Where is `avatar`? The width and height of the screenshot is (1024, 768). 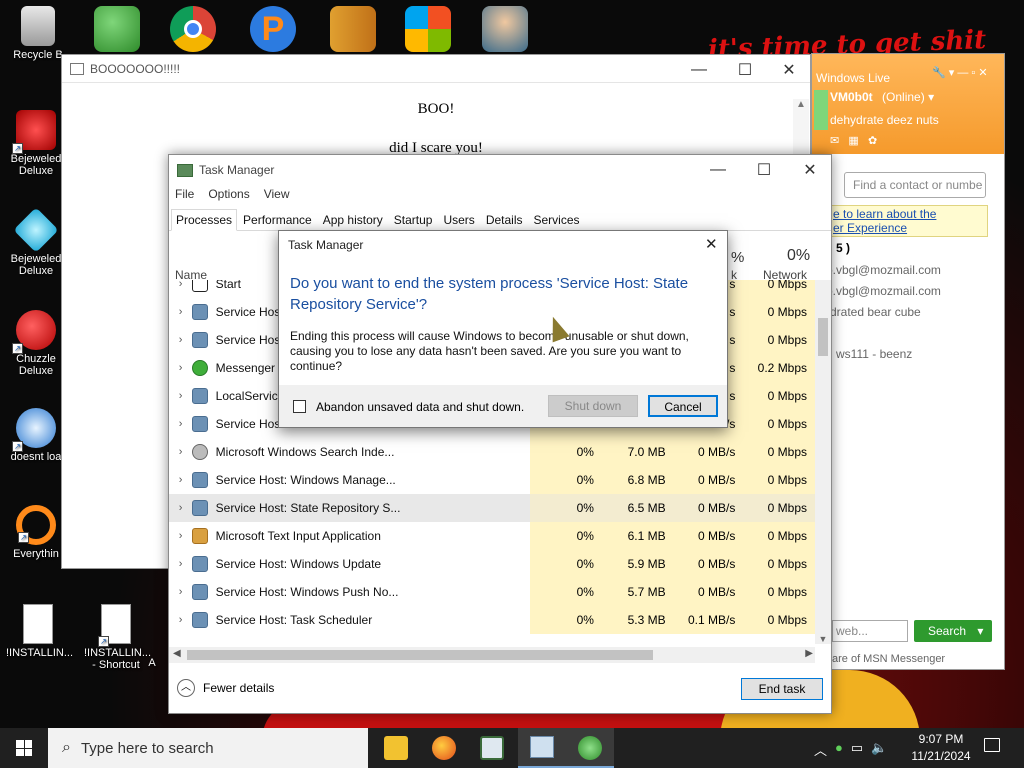
avatar is located at coordinates (821, 110).